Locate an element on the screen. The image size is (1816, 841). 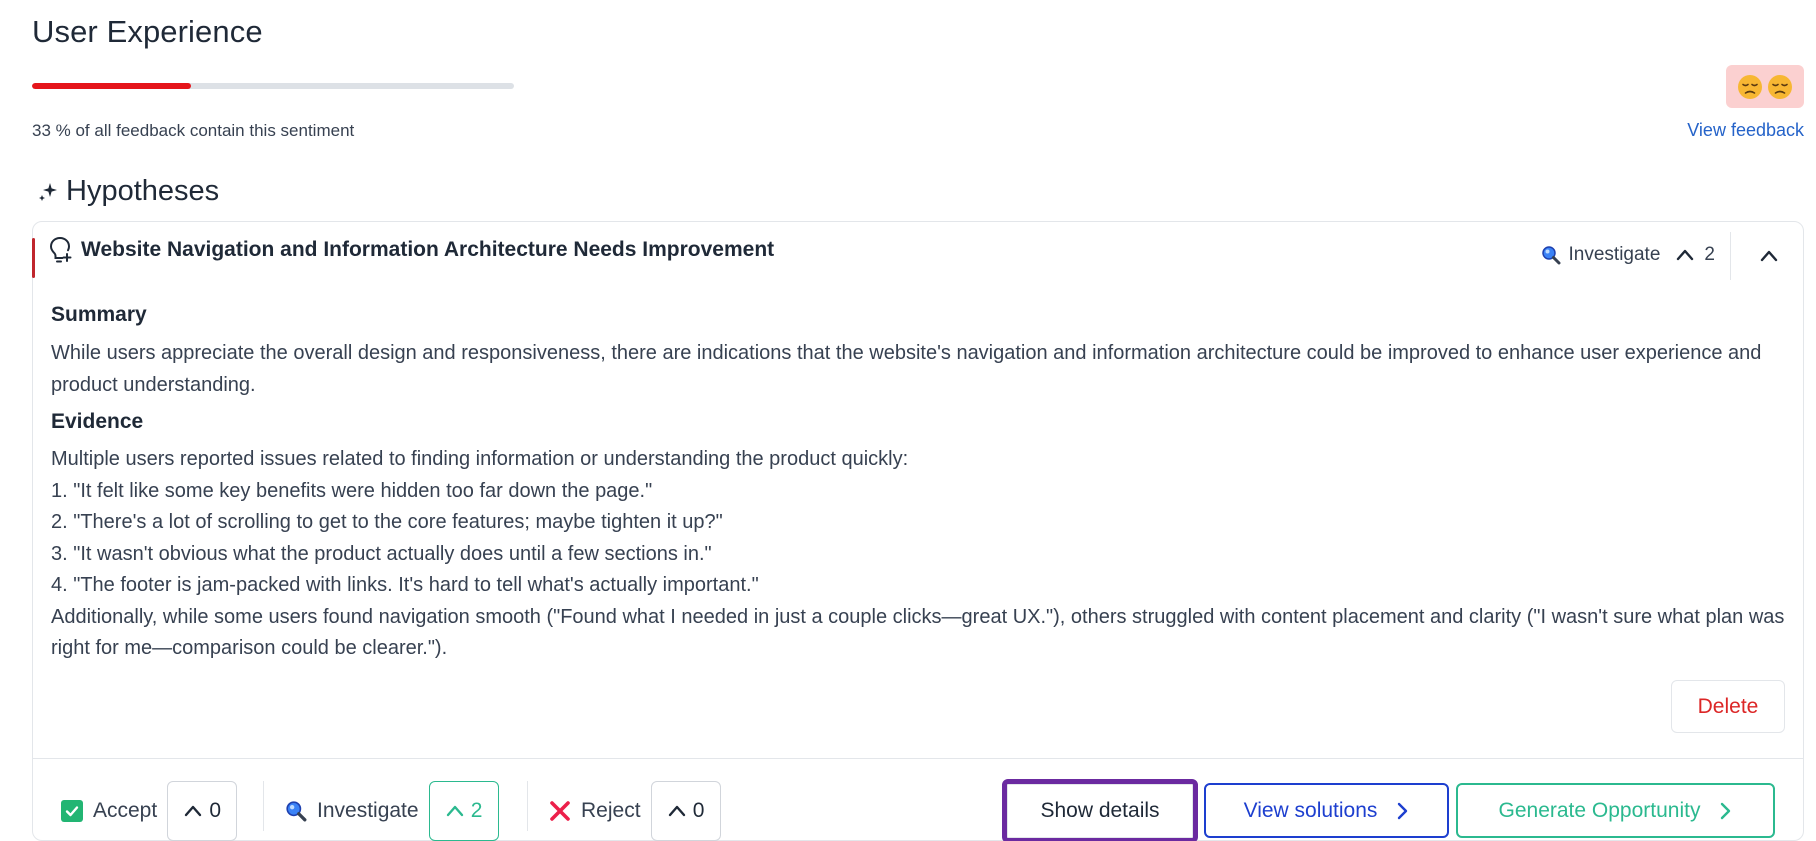
accept-label: Accept is located at coordinates (125, 810).